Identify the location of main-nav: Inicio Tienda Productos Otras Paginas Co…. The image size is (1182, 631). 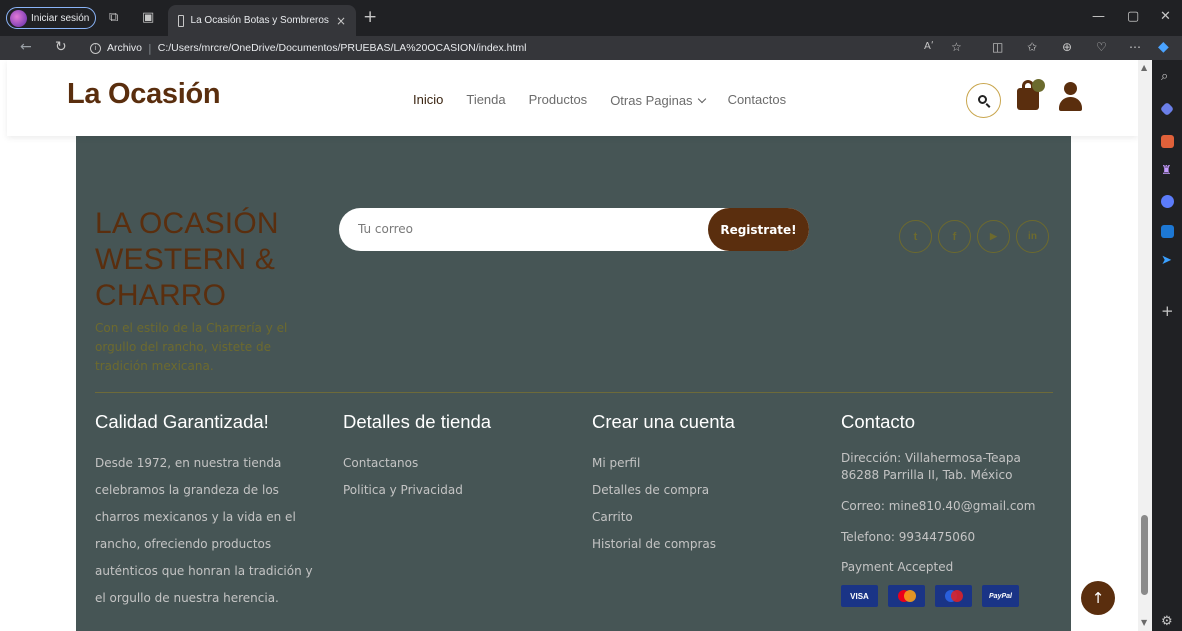
(599, 99).